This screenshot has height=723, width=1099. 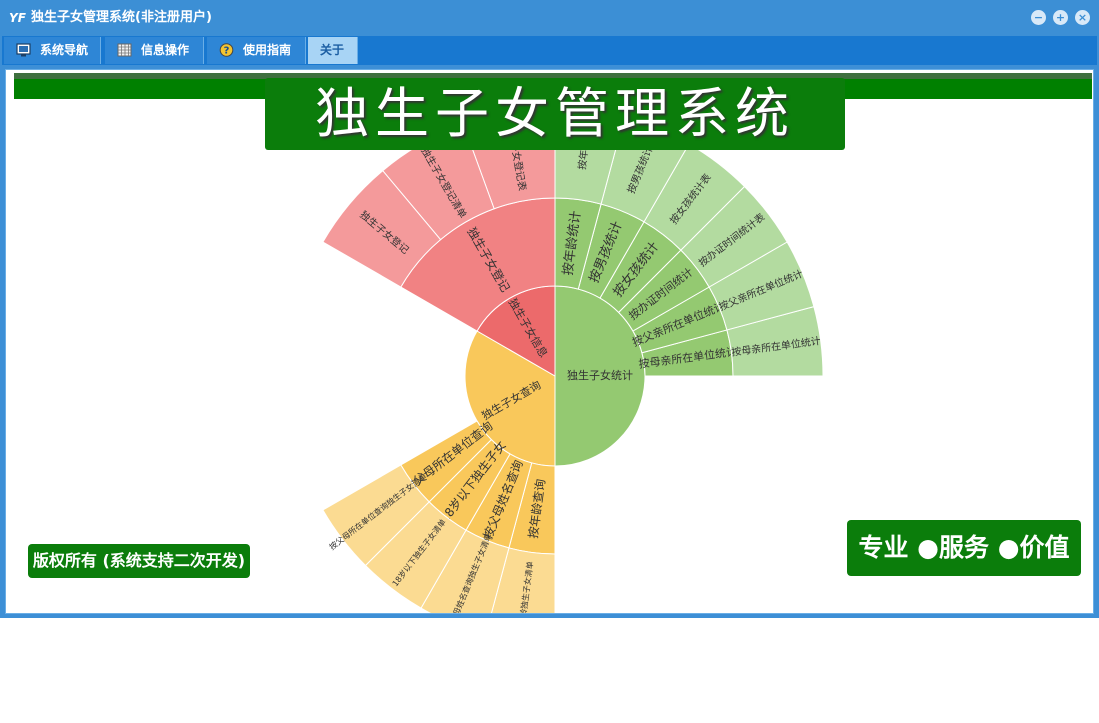 What do you see at coordinates (549, 50) in the screenshot?
I see `menu-bar: 系统导航 信息操作 ? 使用指南 关于` at bounding box center [549, 50].